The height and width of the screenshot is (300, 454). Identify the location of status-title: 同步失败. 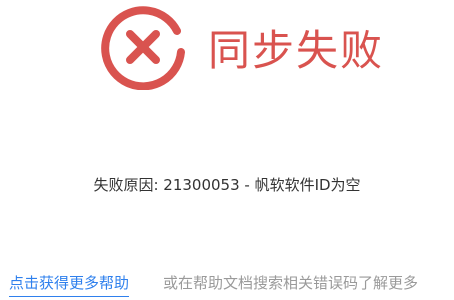
(296, 50).